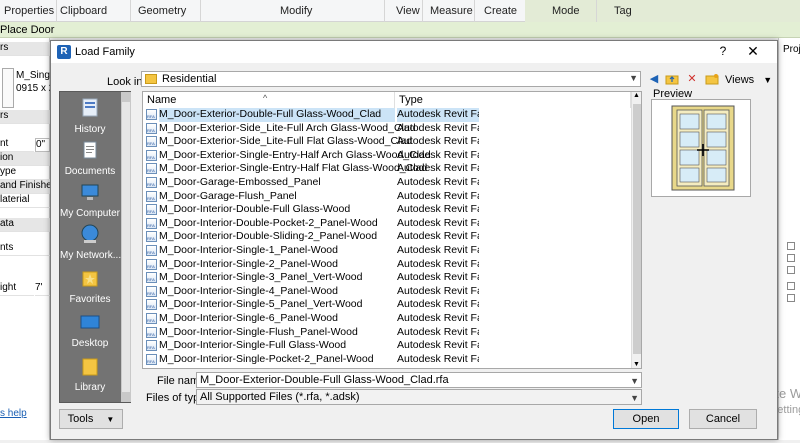  I want to click on ribbon-group-clipboard: Clipboard, so click(83, 11).